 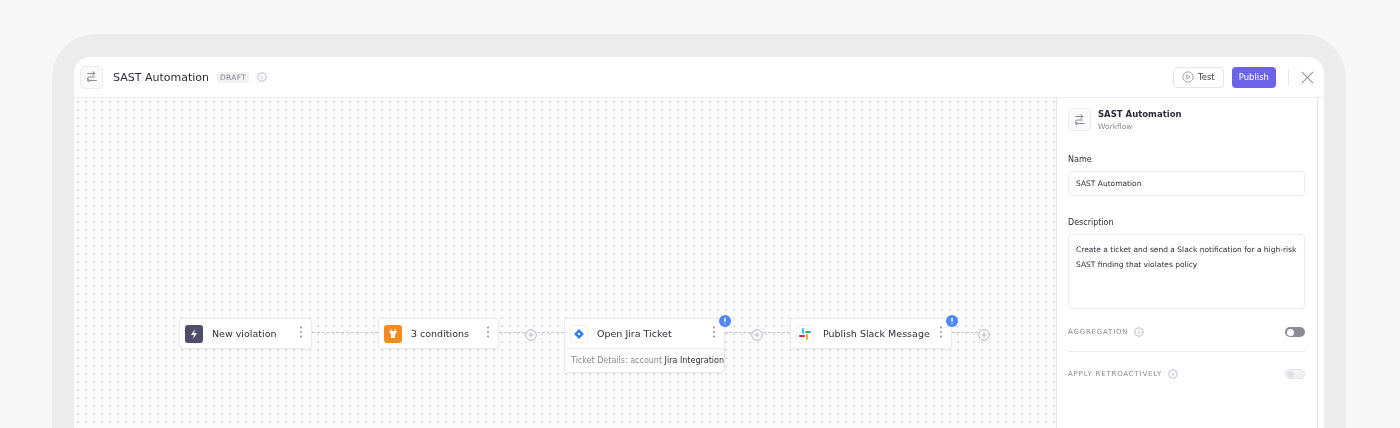 I want to click on workflow-node: New violation, so click(x=245, y=333).